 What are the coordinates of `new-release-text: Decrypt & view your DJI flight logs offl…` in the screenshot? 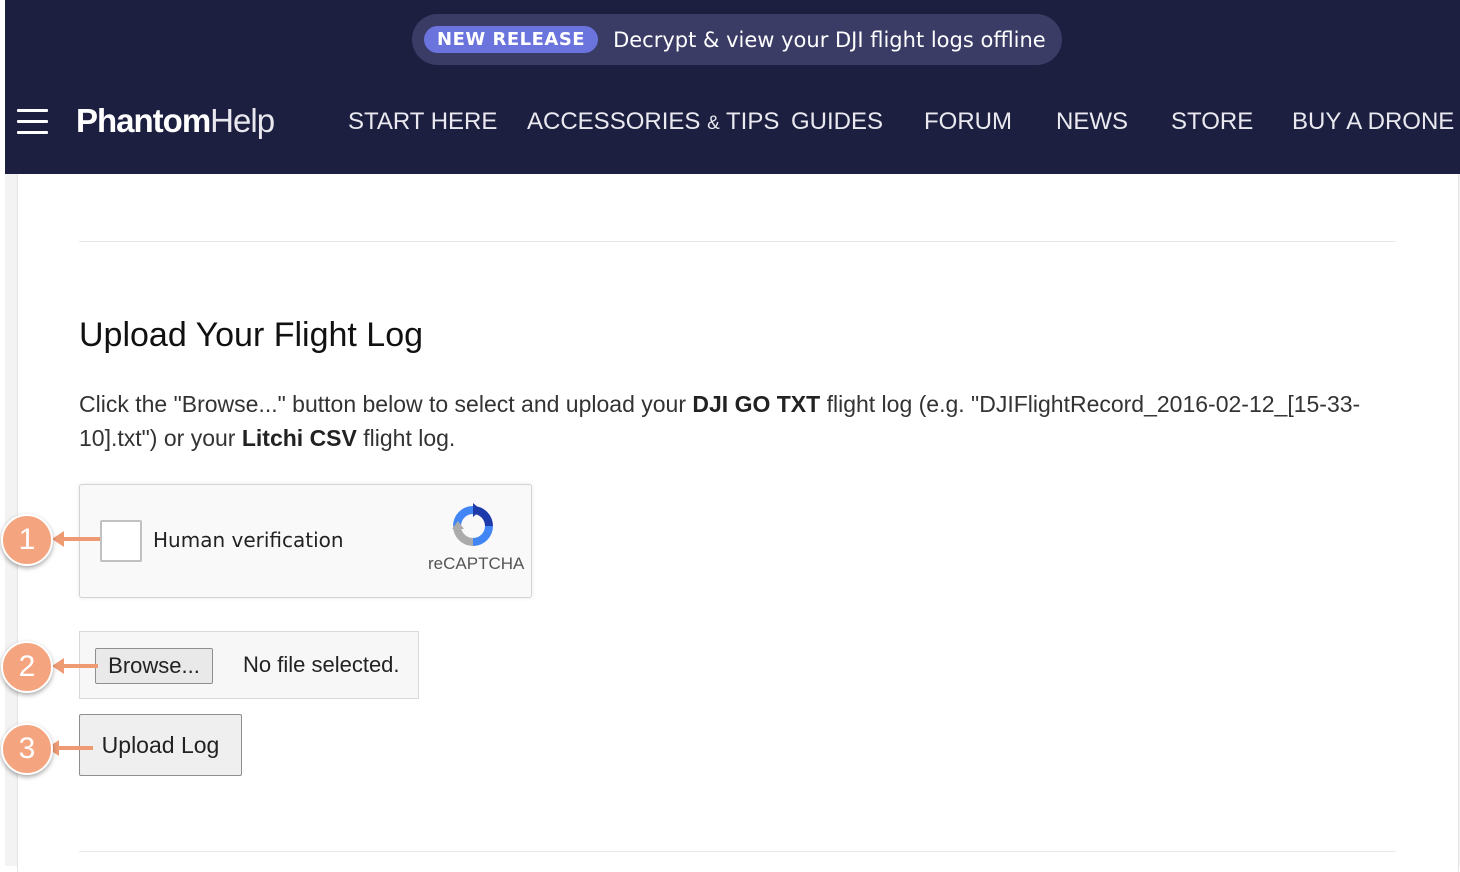 It's located at (829, 39).